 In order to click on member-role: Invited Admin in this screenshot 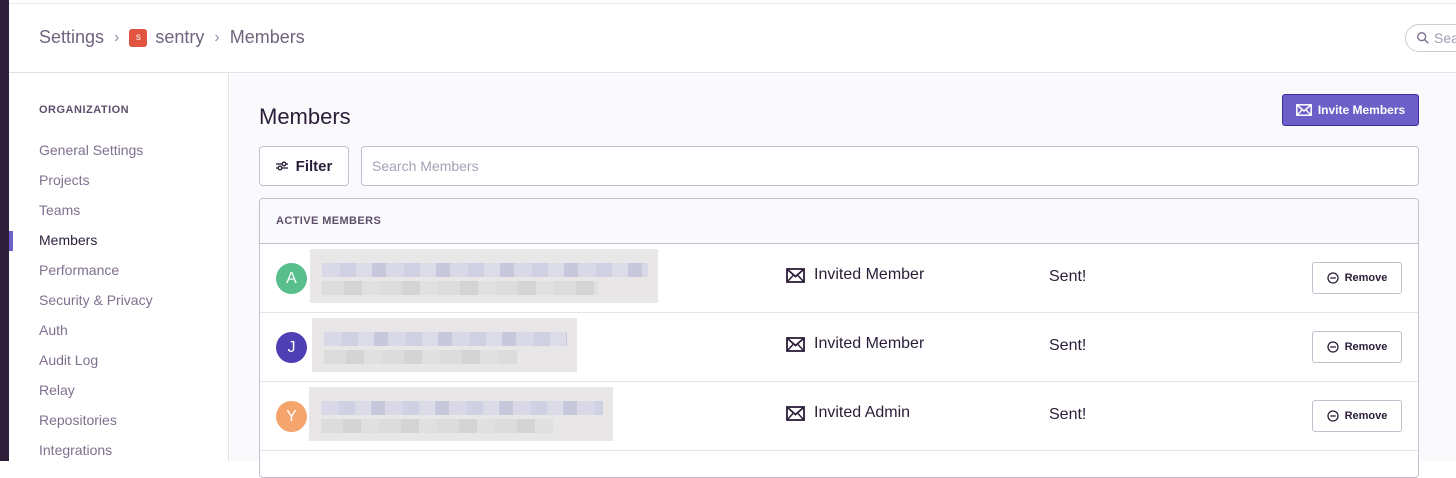, I will do `click(848, 413)`.